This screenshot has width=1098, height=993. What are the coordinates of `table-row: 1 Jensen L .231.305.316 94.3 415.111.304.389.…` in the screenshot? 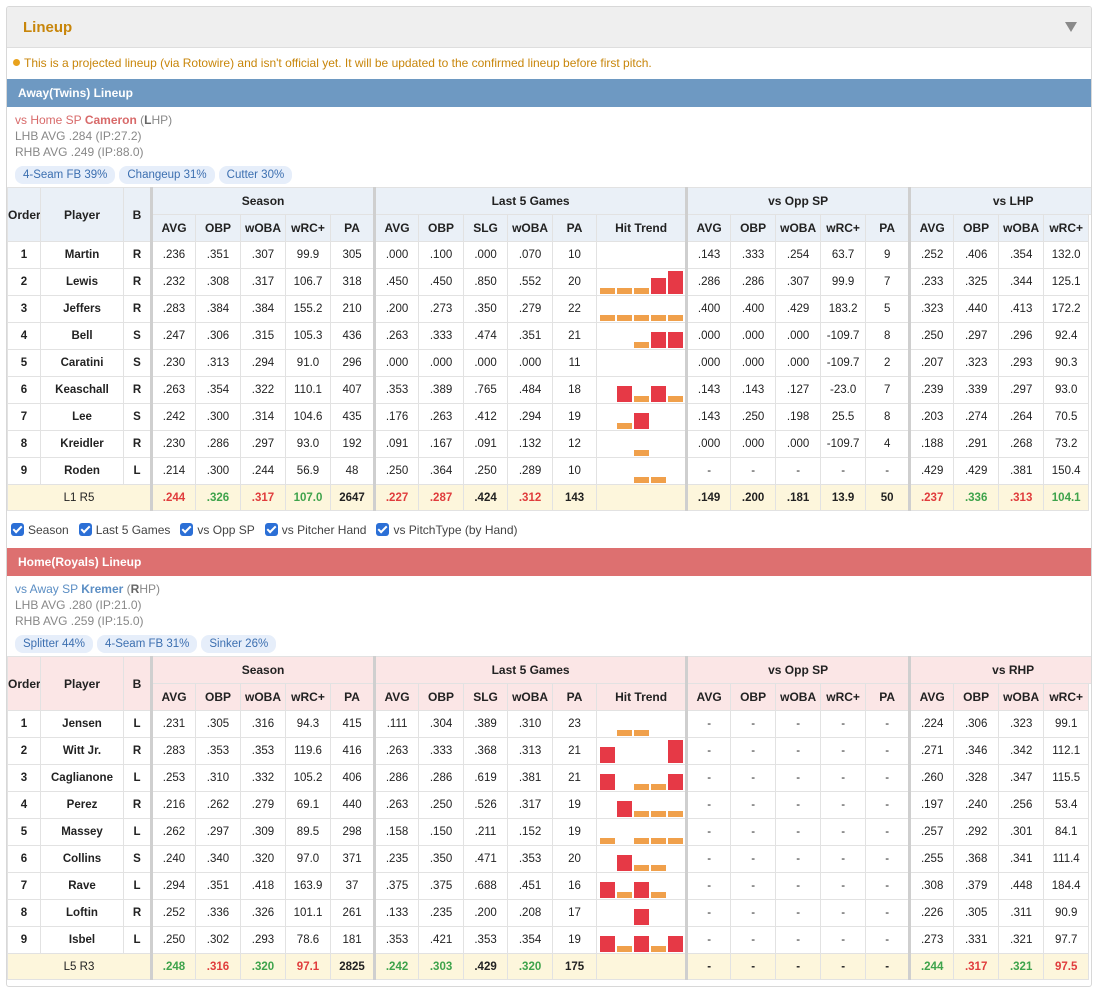 It's located at (549, 724).